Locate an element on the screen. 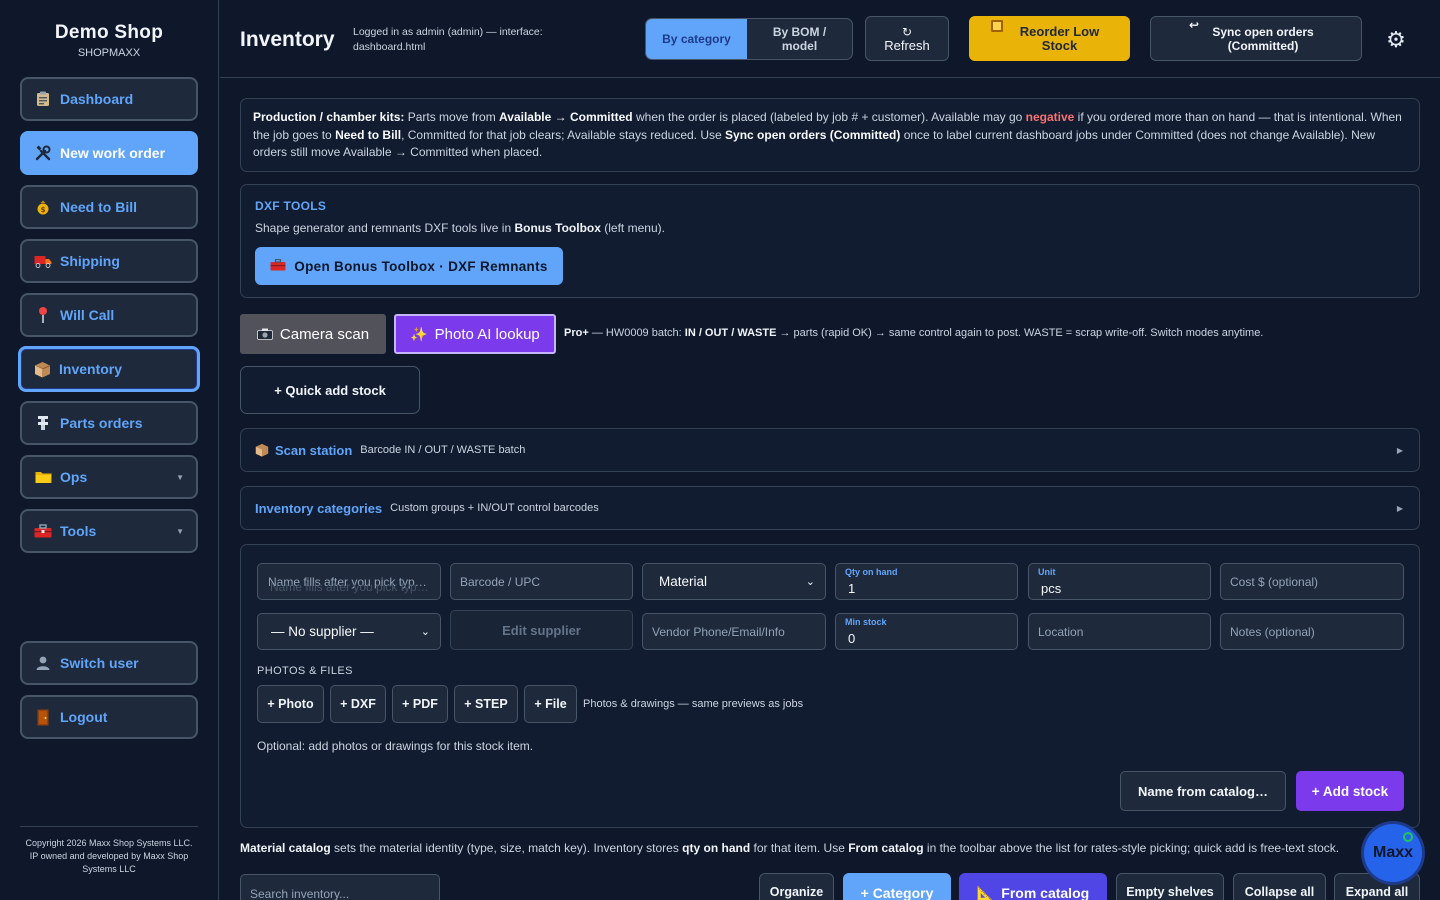 The height and width of the screenshot is (900, 1440). supplier-select: — No supplier — ⌄ is located at coordinates (349, 631).